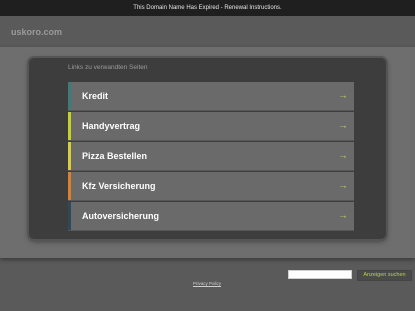 The image size is (415, 311). What do you see at coordinates (37, 32) in the screenshot?
I see `domain-name: uskoro.com` at bounding box center [37, 32].